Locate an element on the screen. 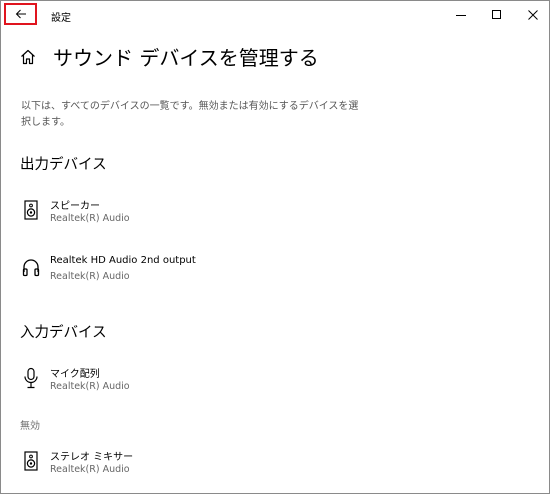 The height and width of the screenshot is (494, 550). back-button is located at coordinates (20, 14).